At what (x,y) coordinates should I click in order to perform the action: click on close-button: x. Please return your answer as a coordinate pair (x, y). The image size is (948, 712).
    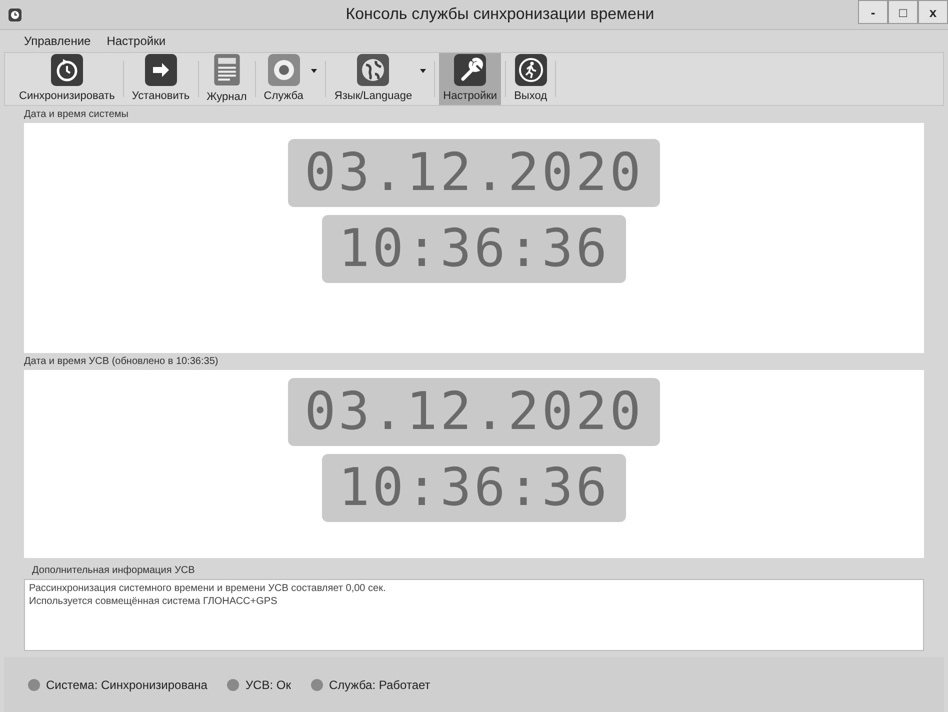
    Looking at the image, I should click on (933, 12).